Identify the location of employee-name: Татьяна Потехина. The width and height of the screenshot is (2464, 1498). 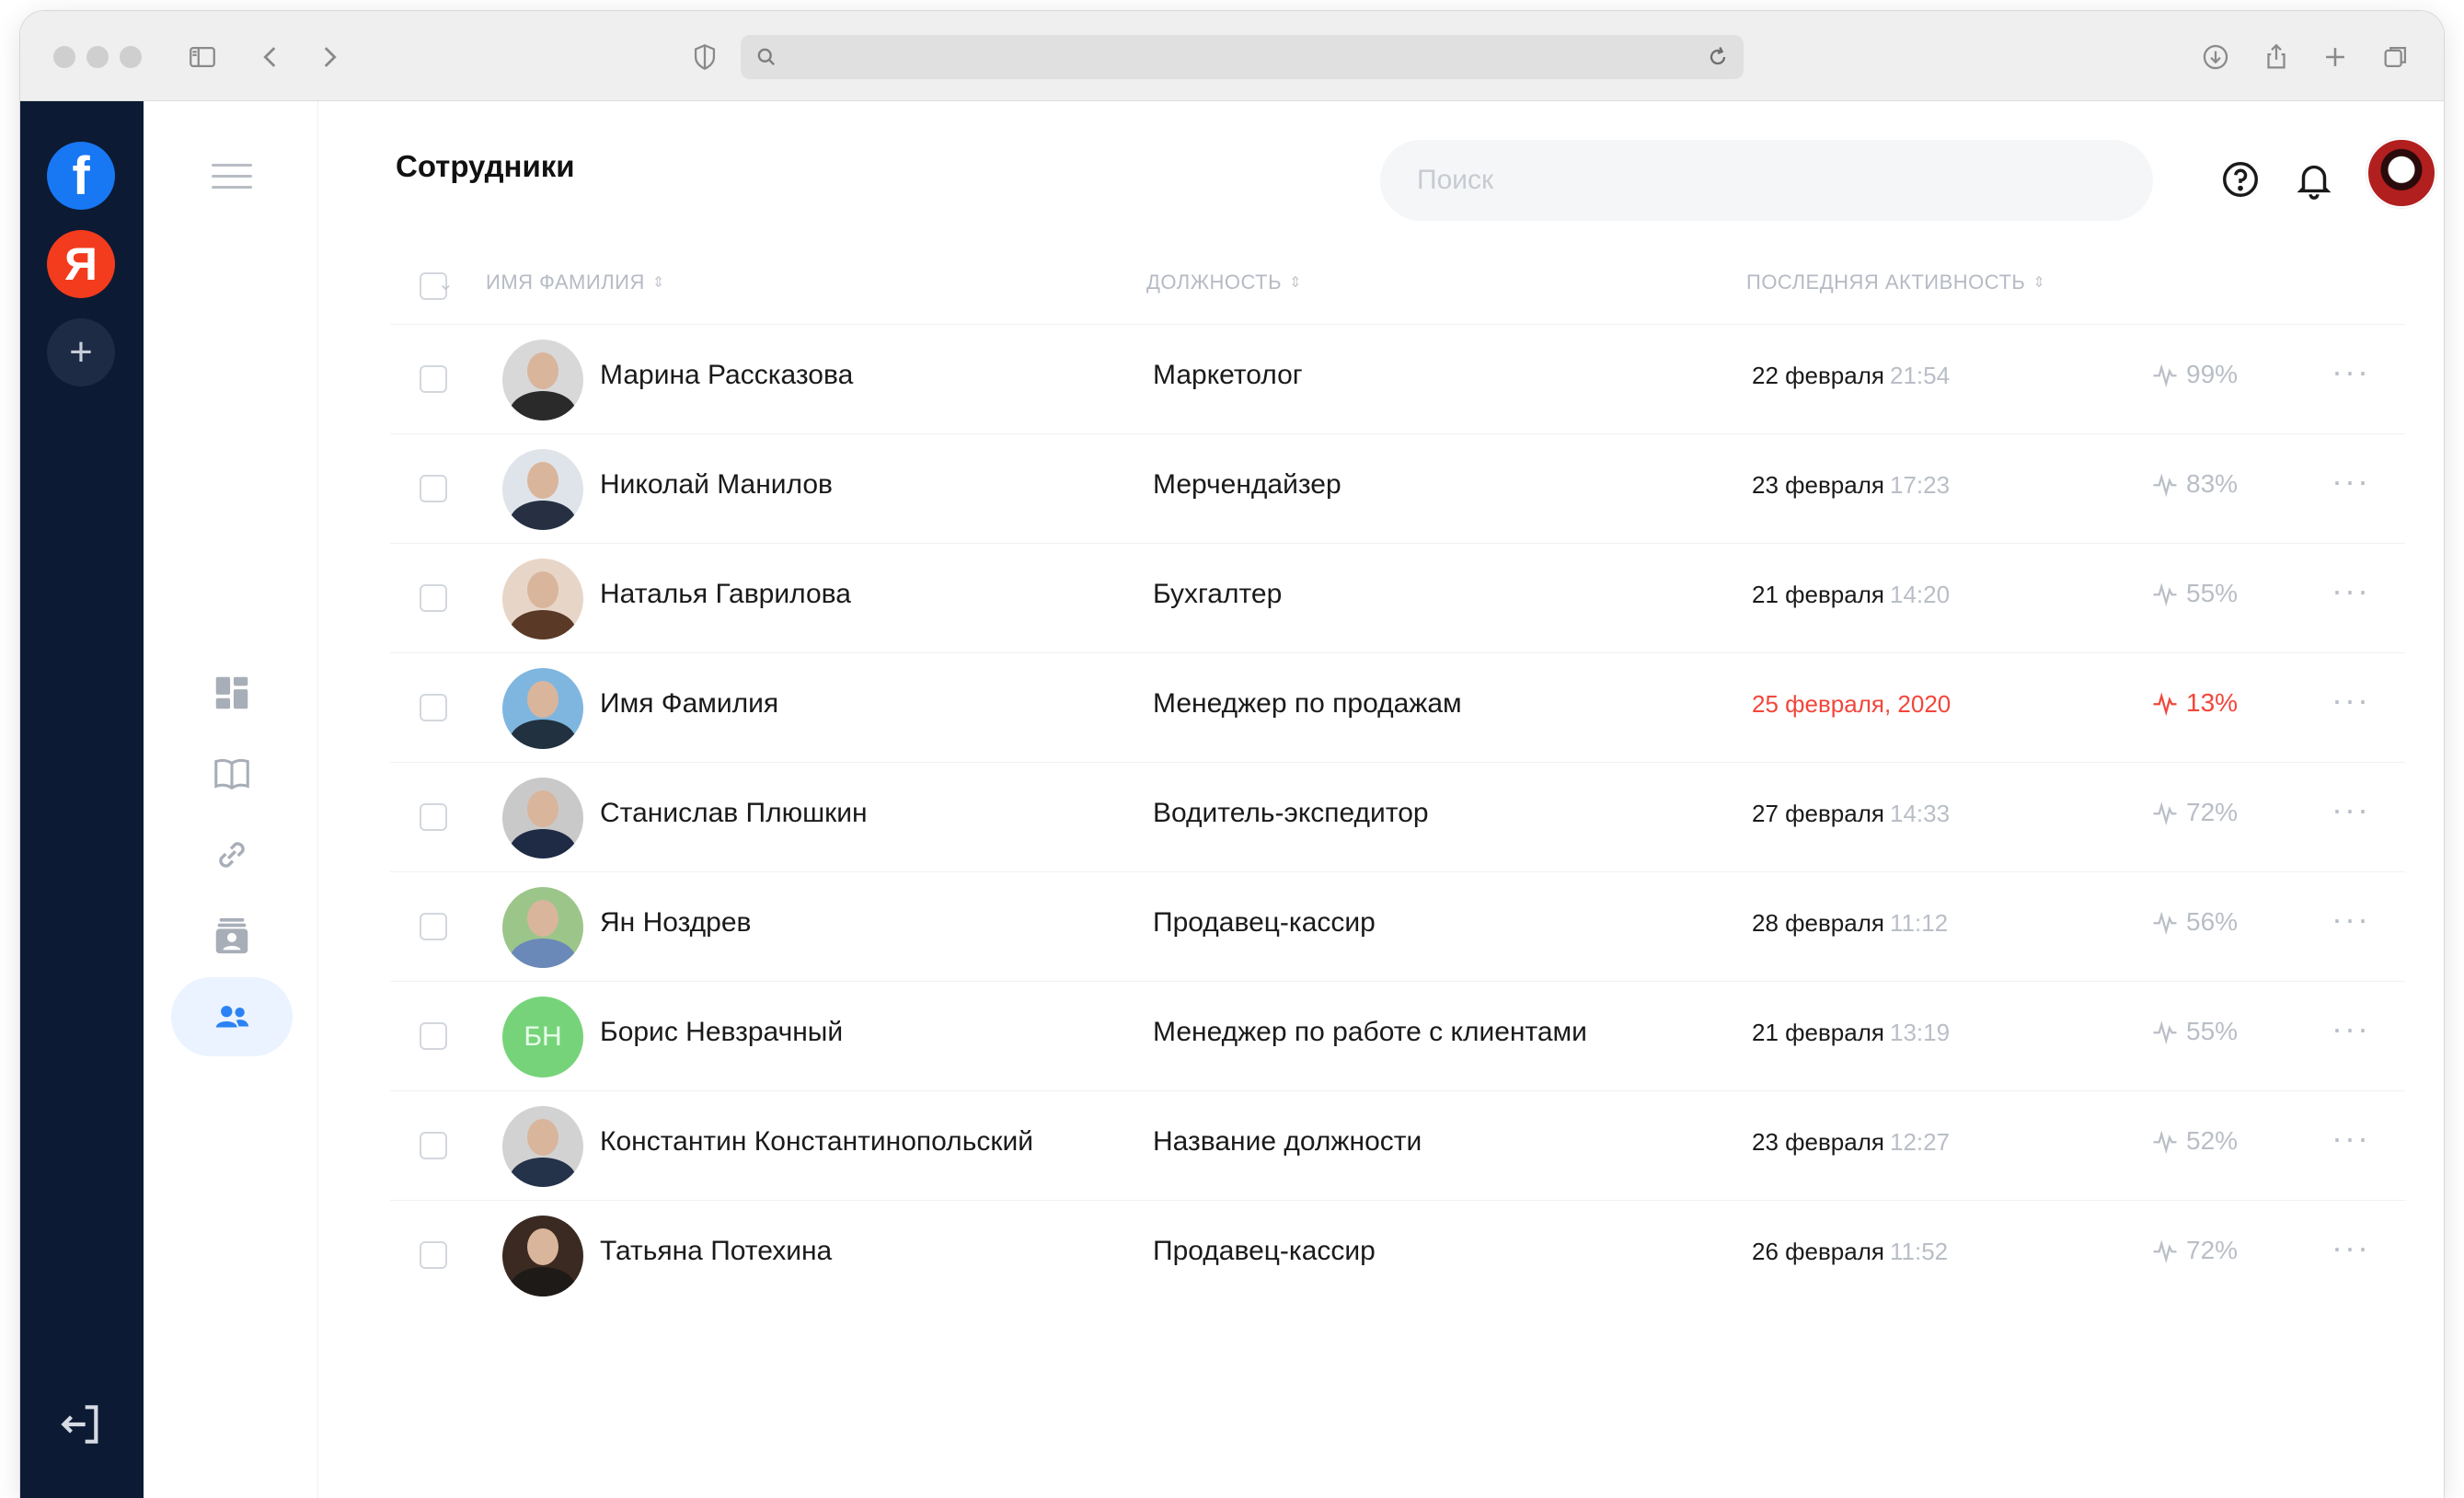
(716, 1251).